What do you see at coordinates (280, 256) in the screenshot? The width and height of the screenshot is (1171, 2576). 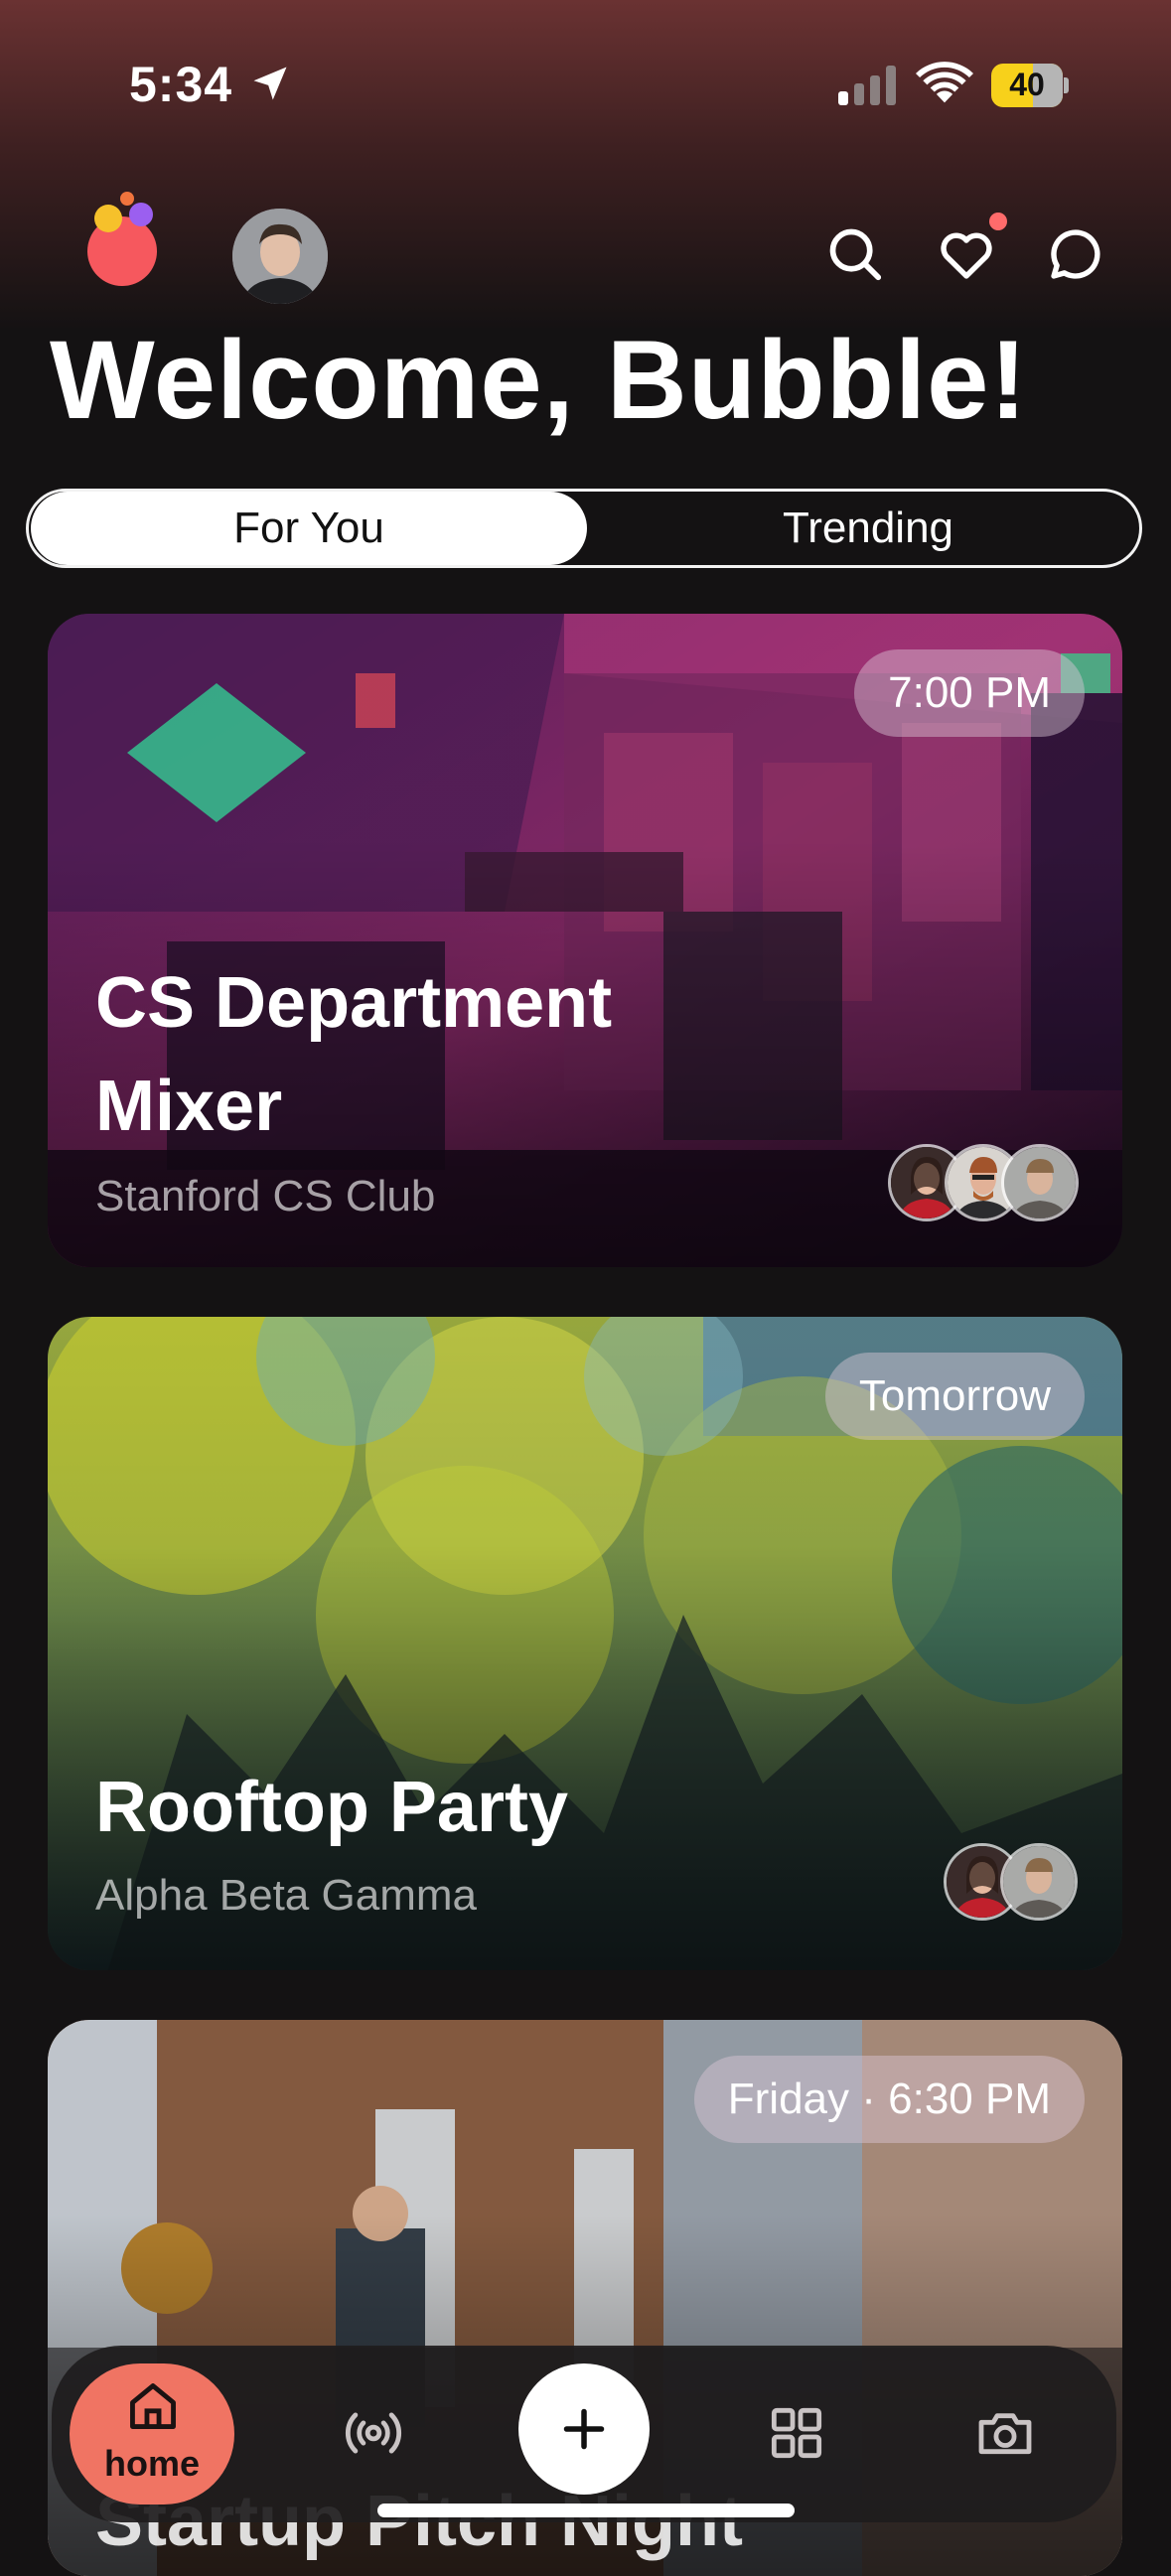 I see `profile-avatar` at bounding box center [280, 256].